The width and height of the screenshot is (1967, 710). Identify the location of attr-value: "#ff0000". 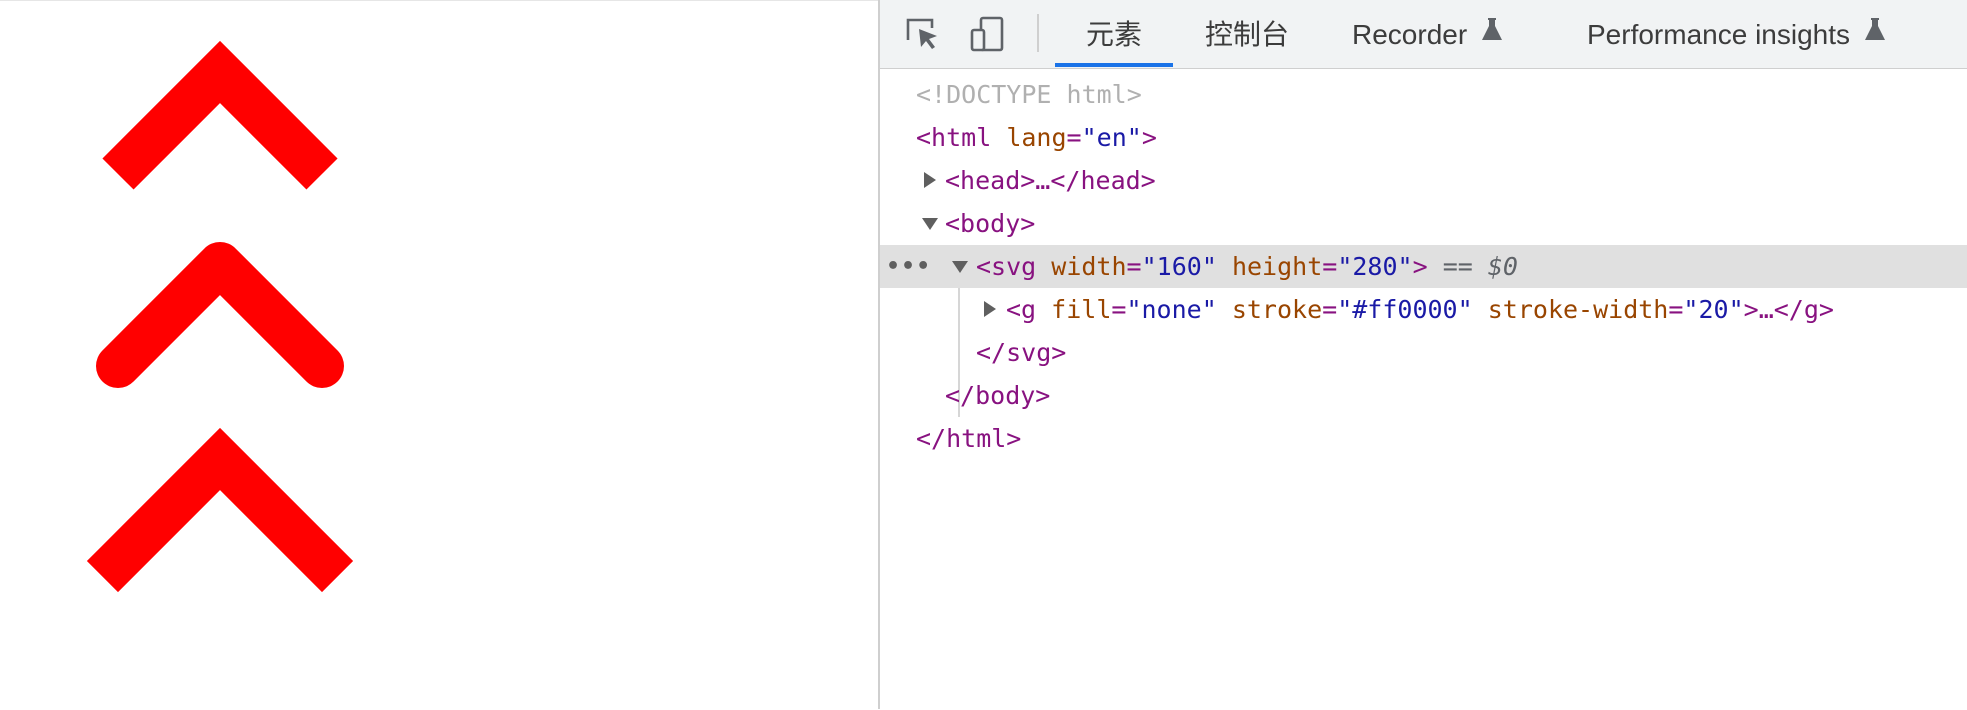
(1405, 309).